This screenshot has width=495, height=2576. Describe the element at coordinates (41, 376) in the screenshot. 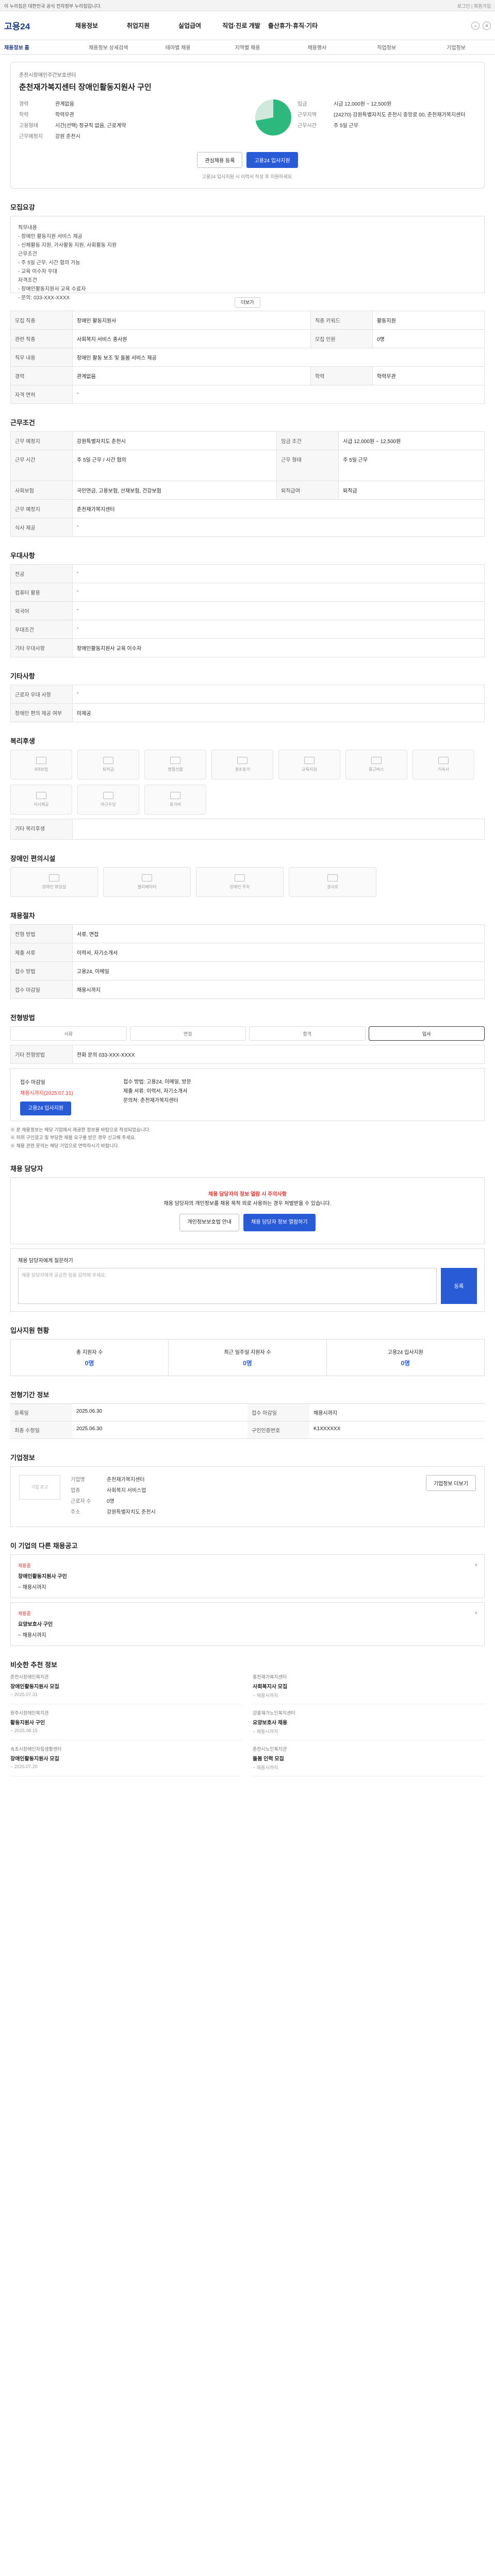

I see `cell-key: 경력` at that location.